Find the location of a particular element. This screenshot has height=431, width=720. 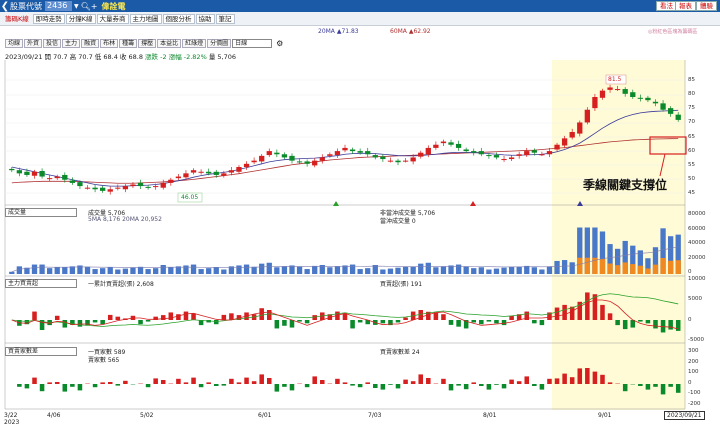

price-axis-label: 55 is located at coordinates (691, 164).